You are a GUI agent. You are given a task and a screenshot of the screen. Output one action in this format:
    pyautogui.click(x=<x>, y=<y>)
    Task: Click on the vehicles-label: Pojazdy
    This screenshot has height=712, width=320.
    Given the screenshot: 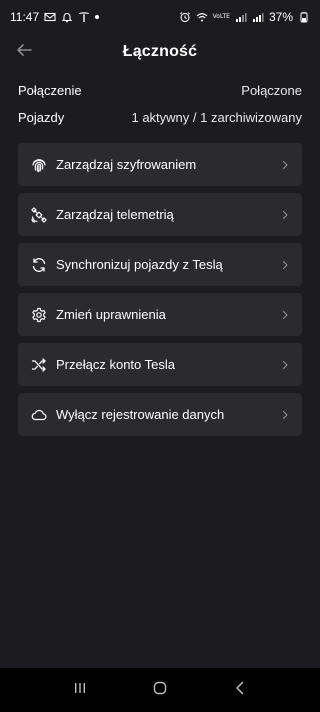 What is the action you would take?
    pyautogui.click(x=41, y=117)
    